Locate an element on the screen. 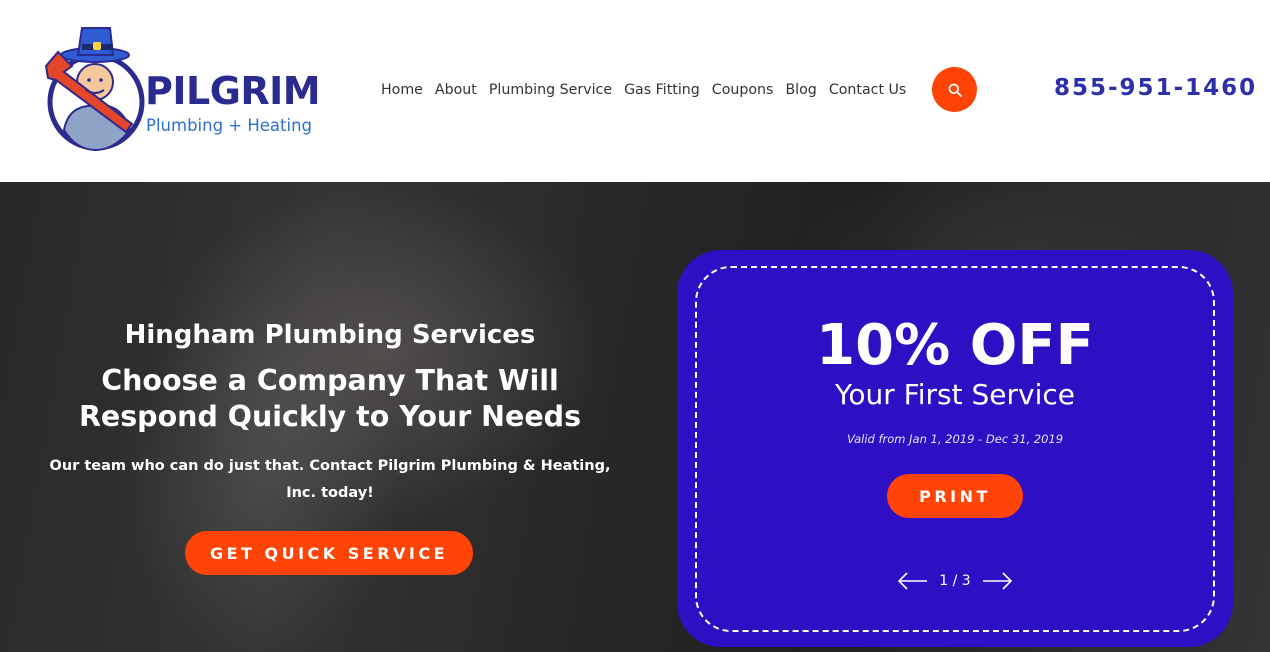 This screenshot has height=652, width=1270. arrow-right-icon is located at coordinates (997, 581).